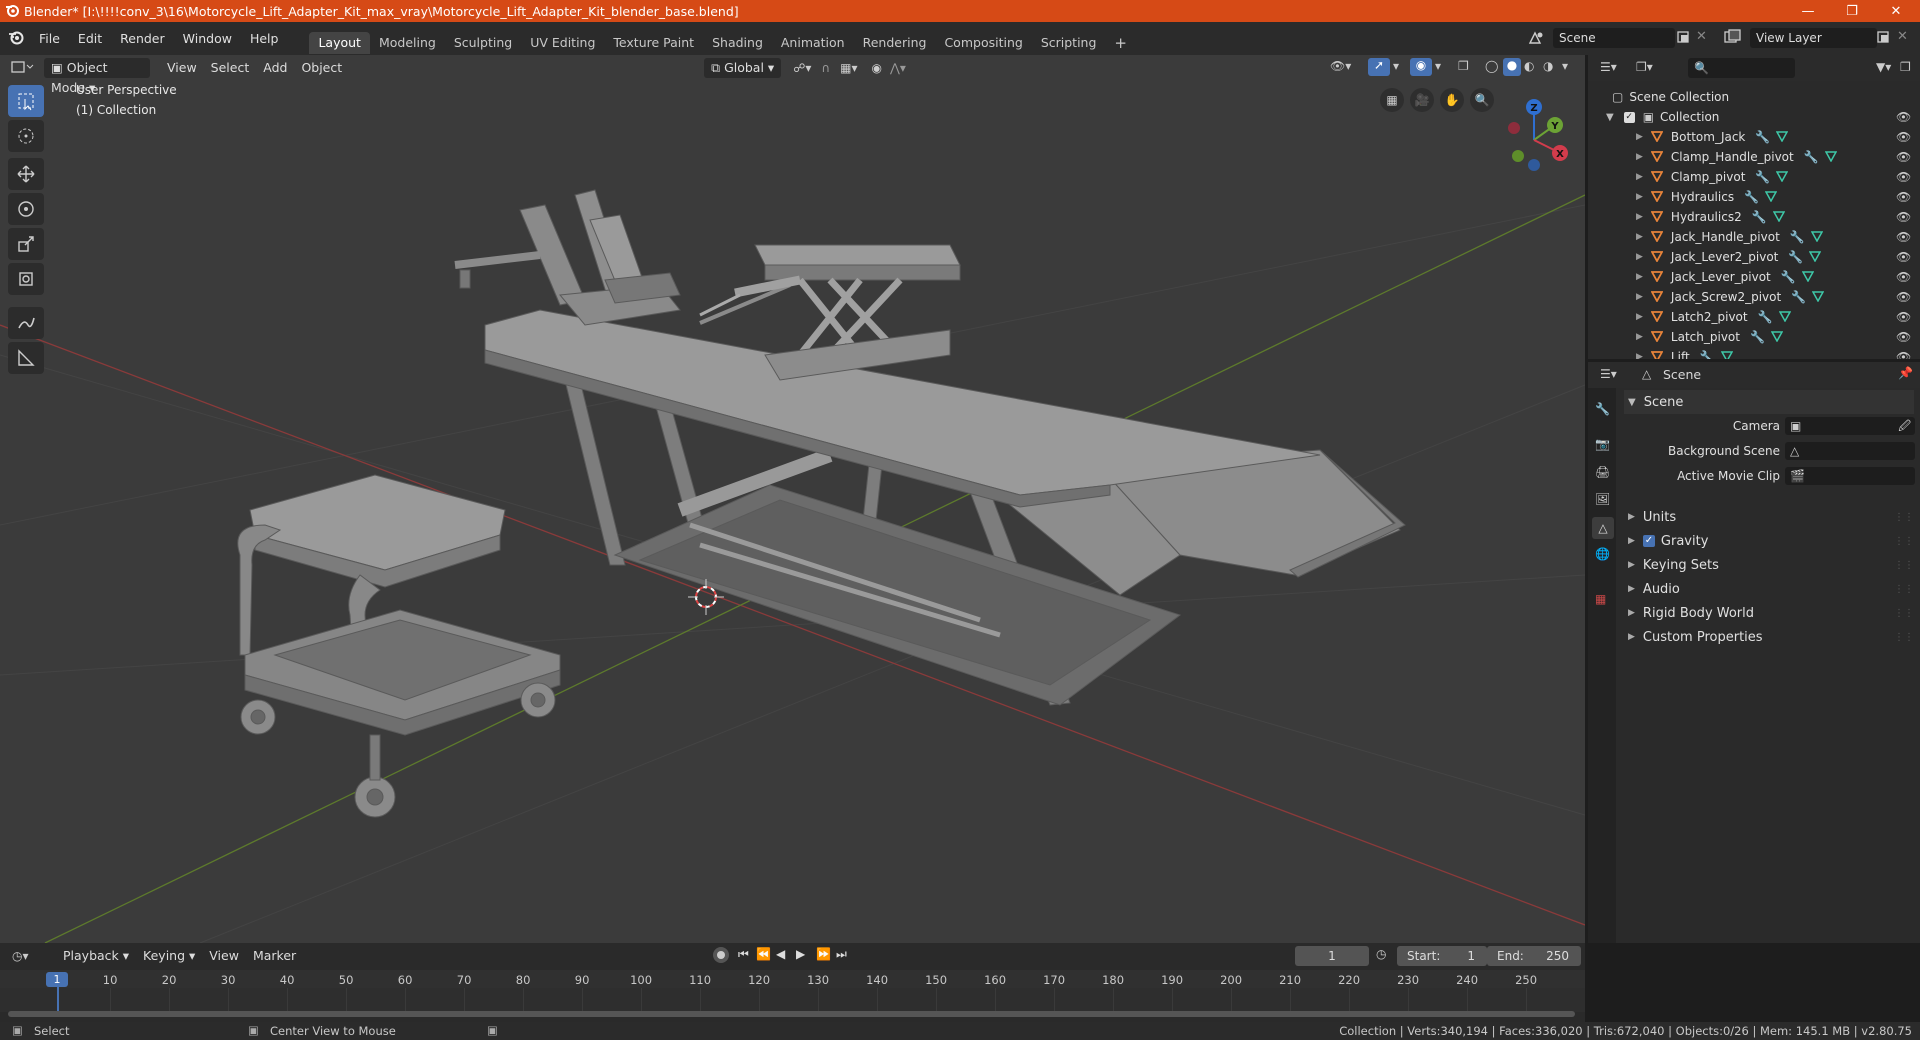  What do you see at coordinates (813, 43) in the screenshot?
I see `tab-animation: Animation` at bounding box center [813, 43].